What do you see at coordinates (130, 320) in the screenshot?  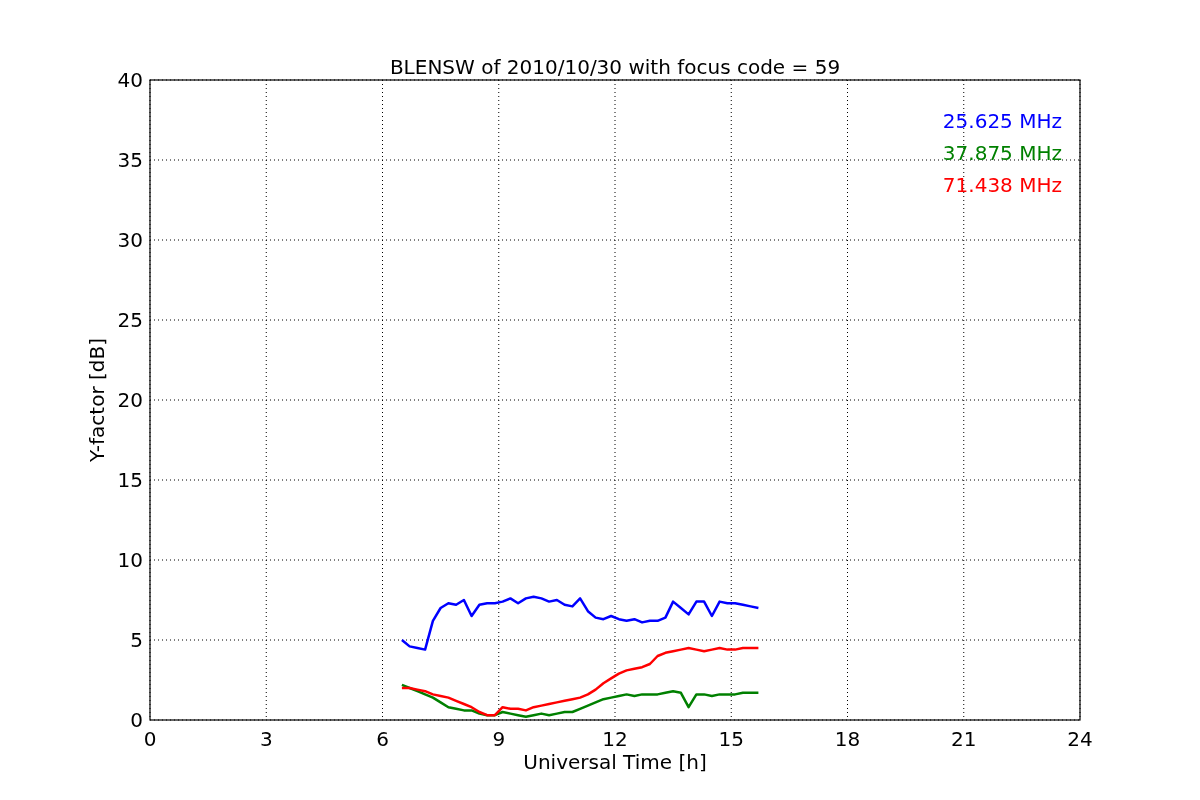 I see `y-tick-label: 25` at bounding box center [130, 320].